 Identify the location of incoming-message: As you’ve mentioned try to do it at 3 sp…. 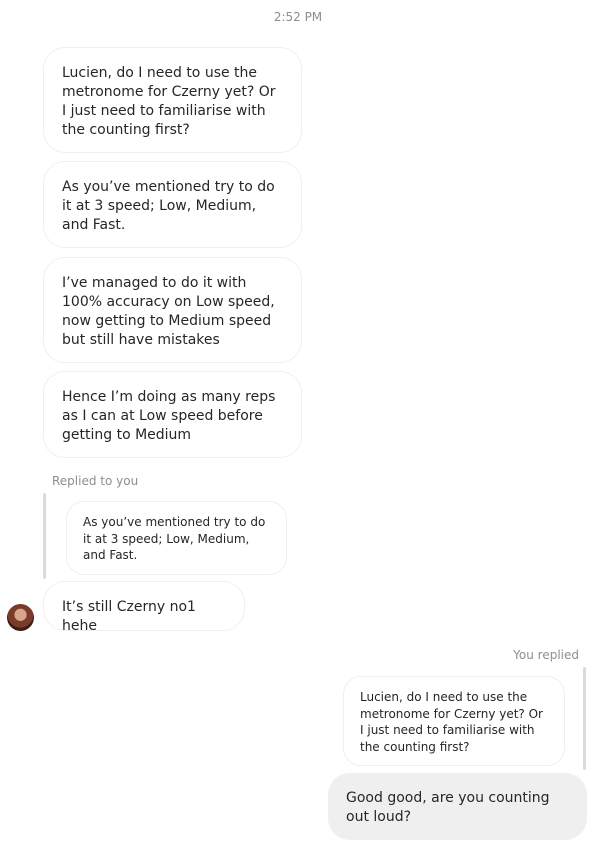
(172, 204).